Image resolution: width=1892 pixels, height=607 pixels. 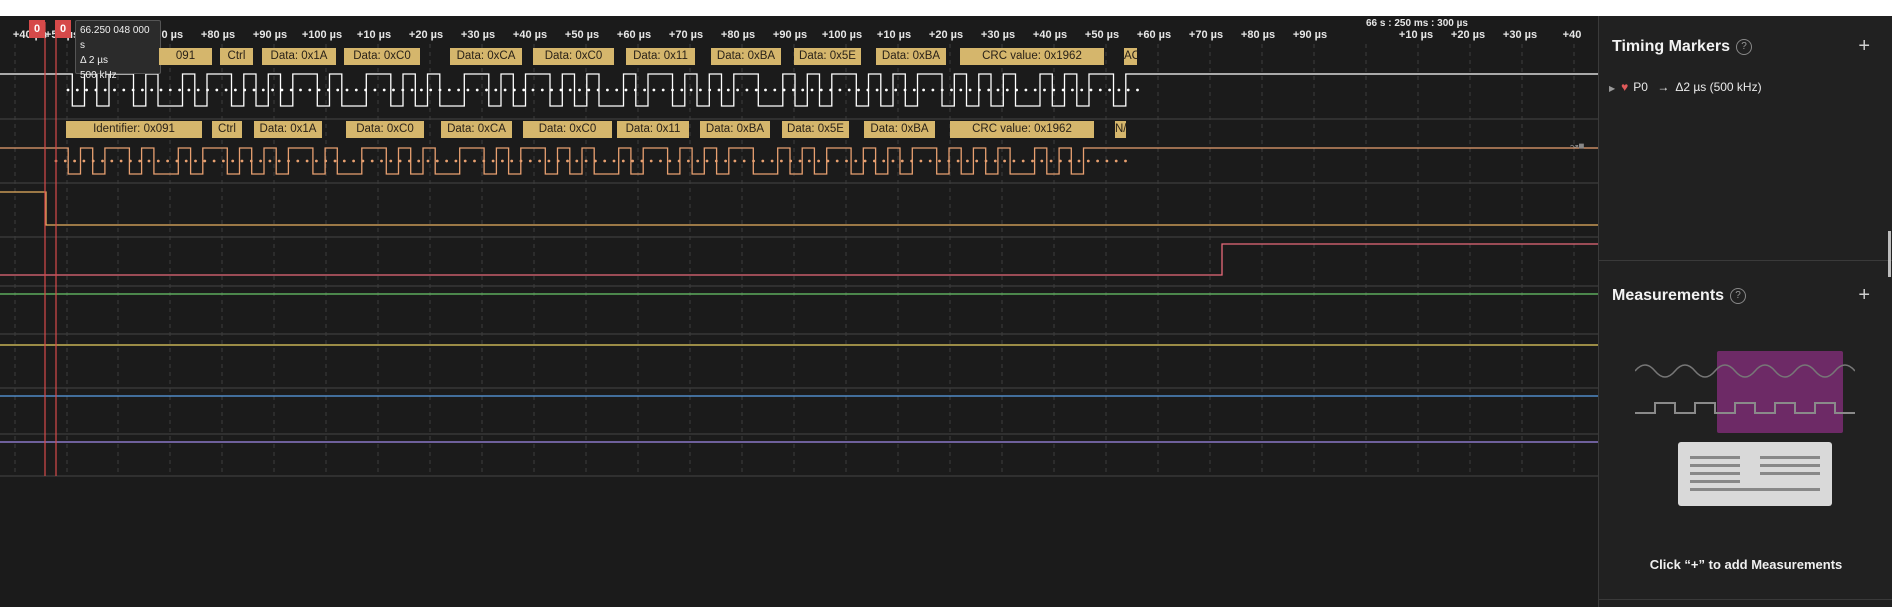 What do you see at coordinates (998, 35) in the screenshot?
I see `time-tick-label: +30 µs` at bounding box center [998, 35].